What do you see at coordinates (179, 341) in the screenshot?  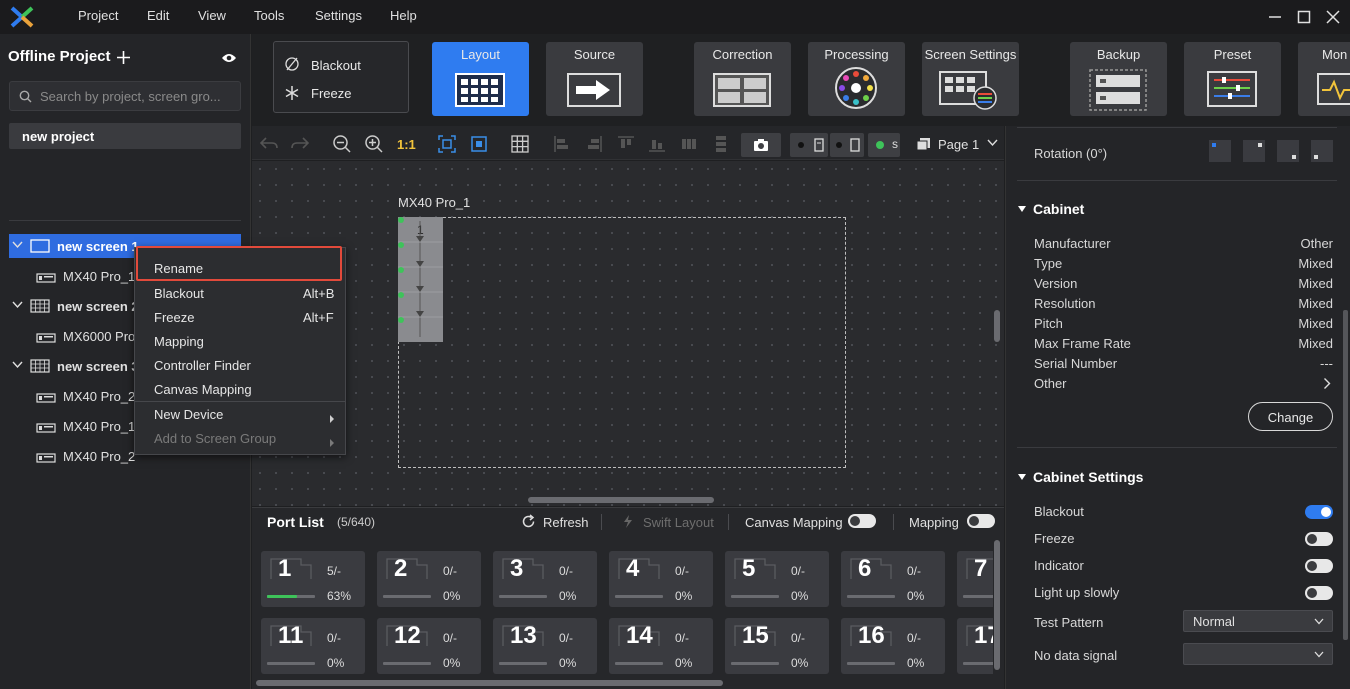 I see `context-menu-item: Mapping` at bounding box center [179, 341].